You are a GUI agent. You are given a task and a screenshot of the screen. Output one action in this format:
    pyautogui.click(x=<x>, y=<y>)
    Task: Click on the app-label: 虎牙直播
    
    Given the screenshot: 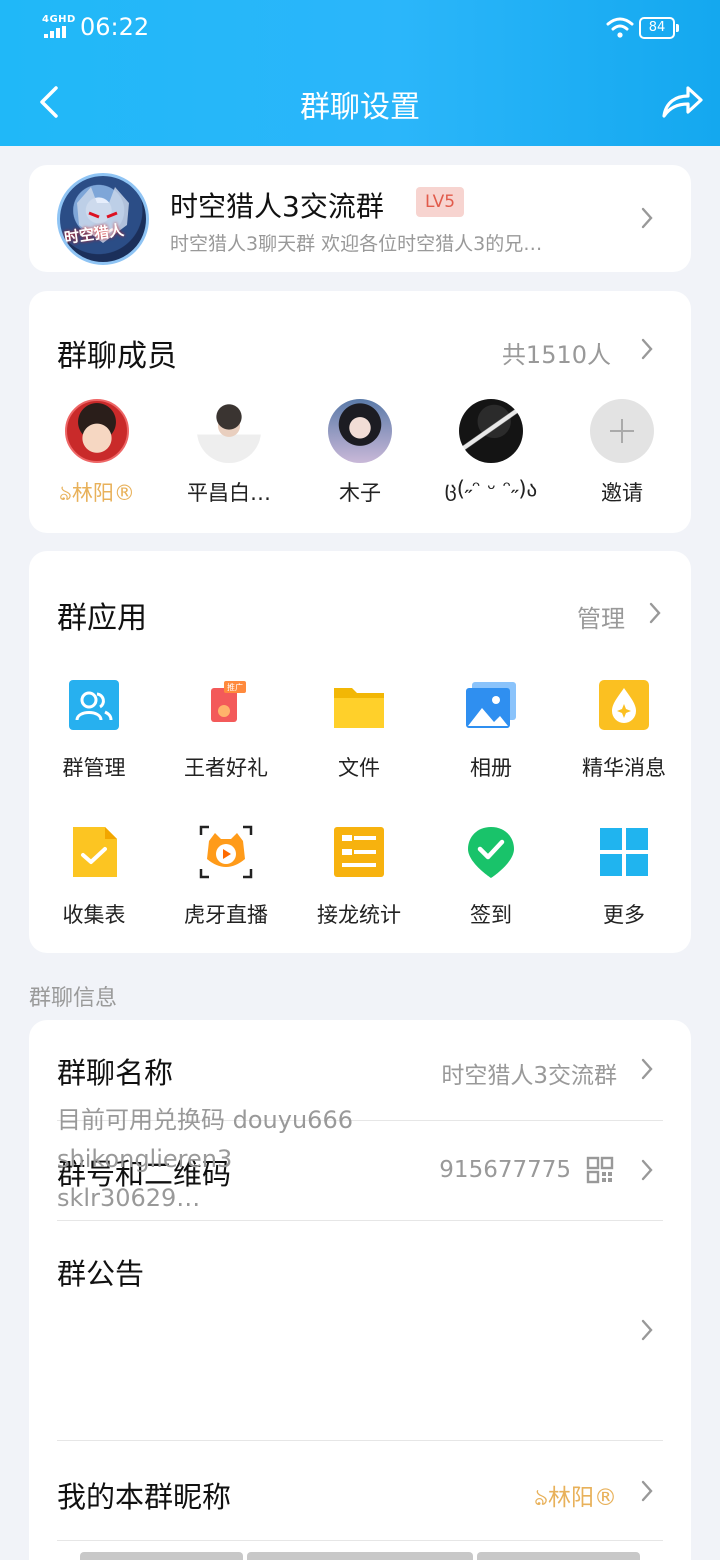 What is the action you would take?
    pyautogui.click(x=226, y=915)
    